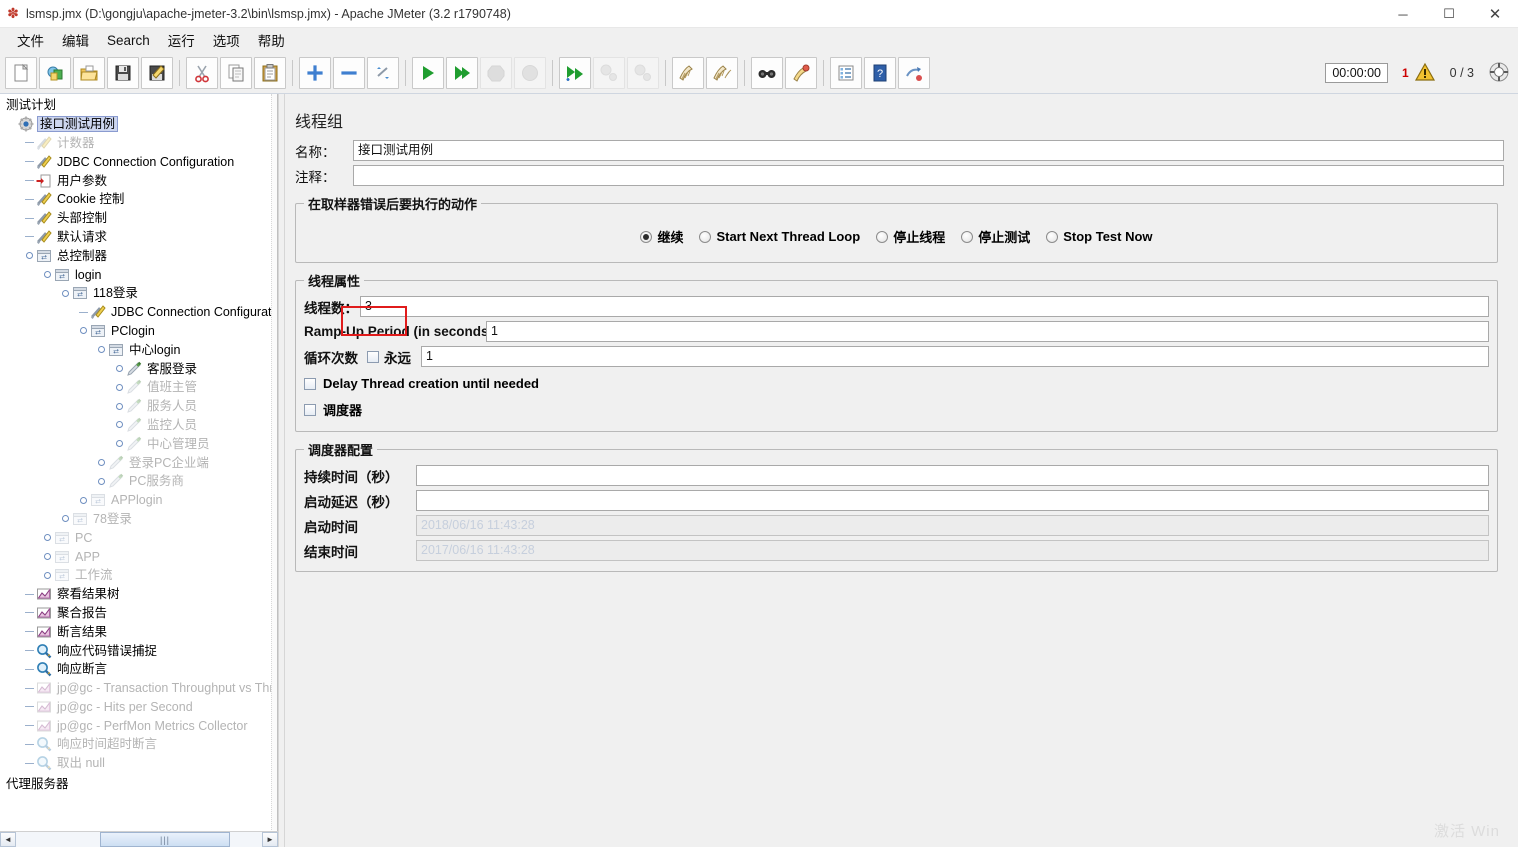 This screenshot has height=847, width=1518. I want to click on search-reset-icon, so click(801, 72).